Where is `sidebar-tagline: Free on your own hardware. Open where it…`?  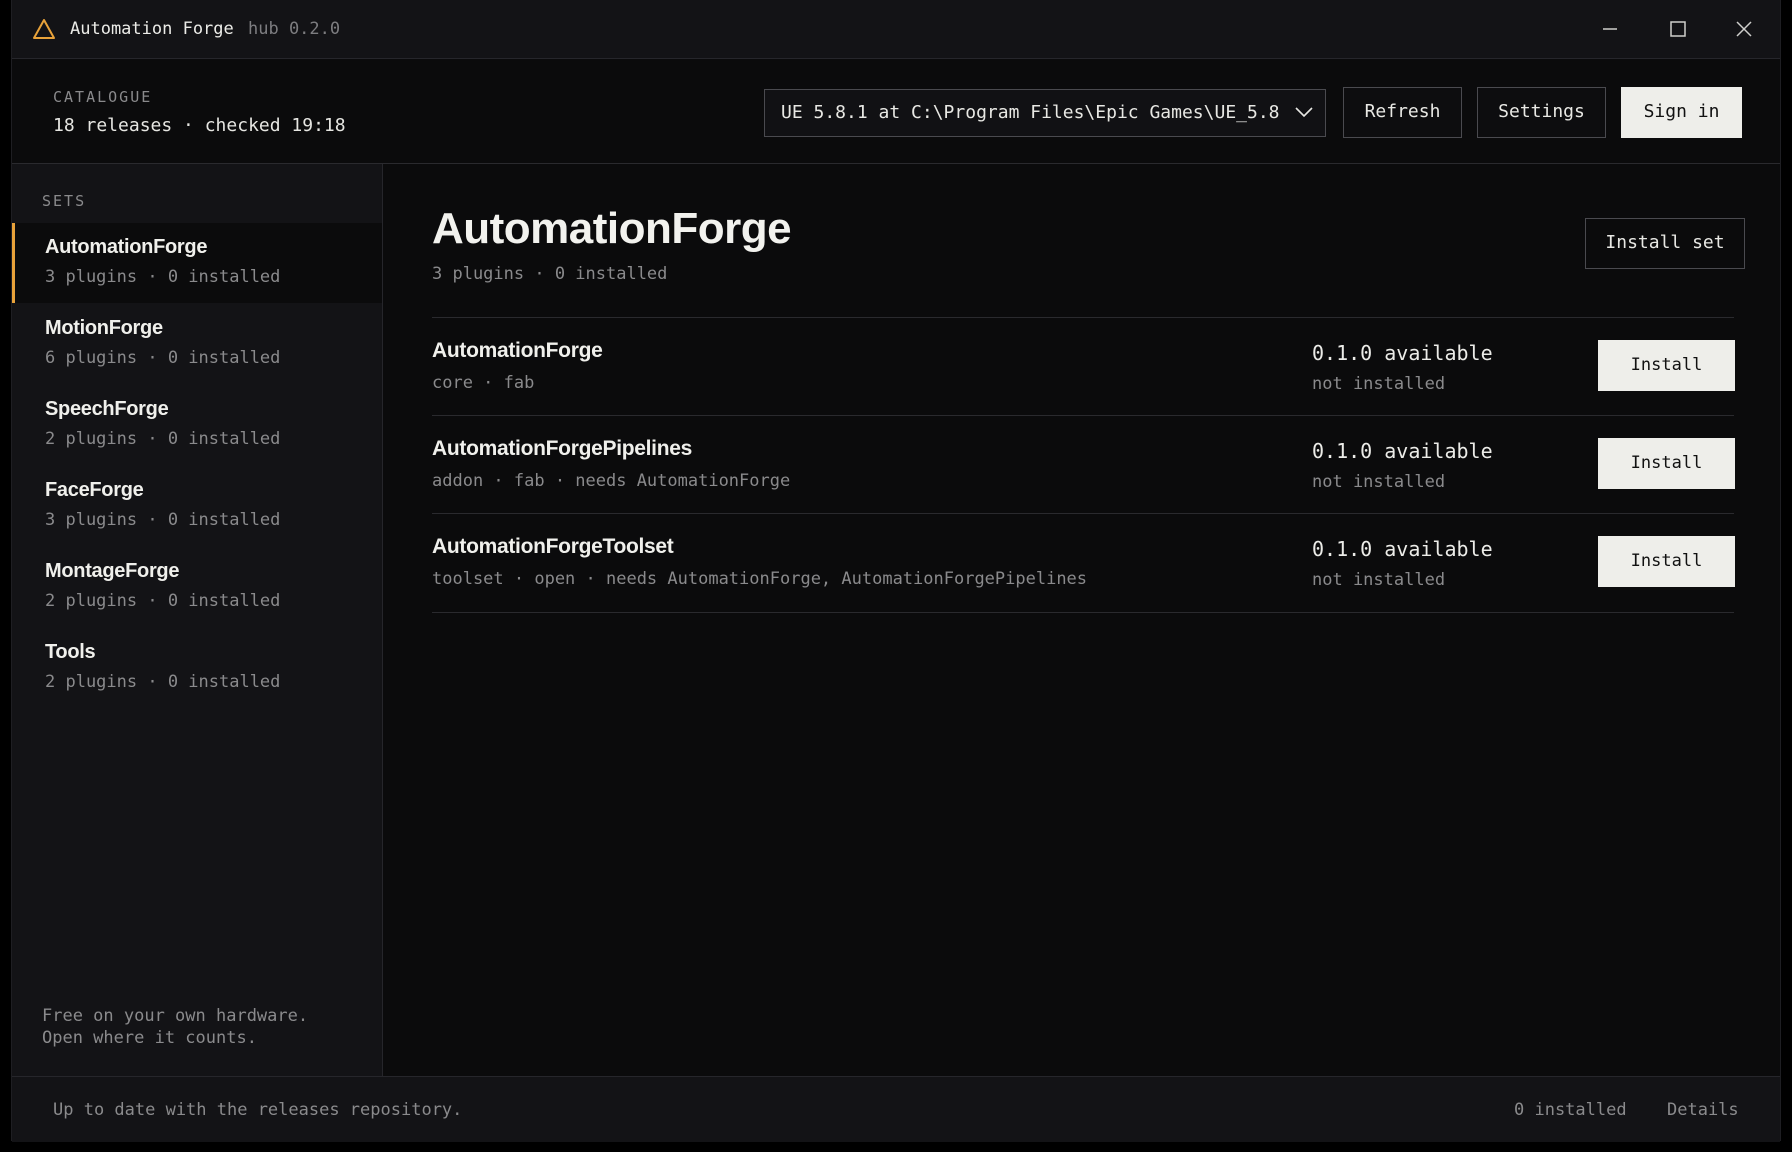 sidebar-tagline: Free on your own hardware. Open where it… is located at coordinates (175, 1027).